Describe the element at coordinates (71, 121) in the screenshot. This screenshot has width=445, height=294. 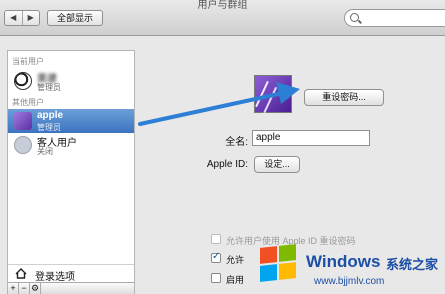
I see `user-row-apple: apple 管理员` at that location.